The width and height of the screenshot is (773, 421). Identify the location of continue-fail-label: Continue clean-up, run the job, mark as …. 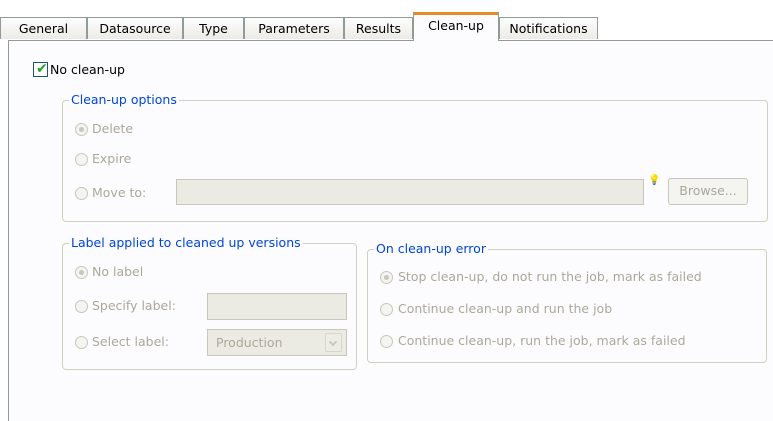
(542, 340).